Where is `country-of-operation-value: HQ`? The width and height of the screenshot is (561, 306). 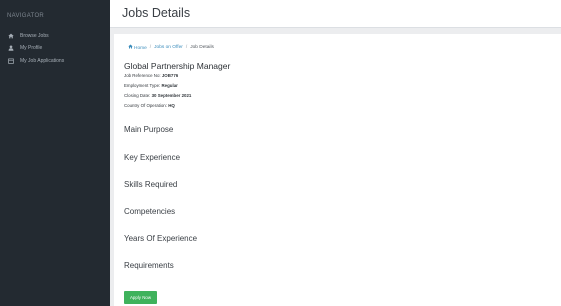
country-of-operation-value: HQ is located at coordinates (171, 105).